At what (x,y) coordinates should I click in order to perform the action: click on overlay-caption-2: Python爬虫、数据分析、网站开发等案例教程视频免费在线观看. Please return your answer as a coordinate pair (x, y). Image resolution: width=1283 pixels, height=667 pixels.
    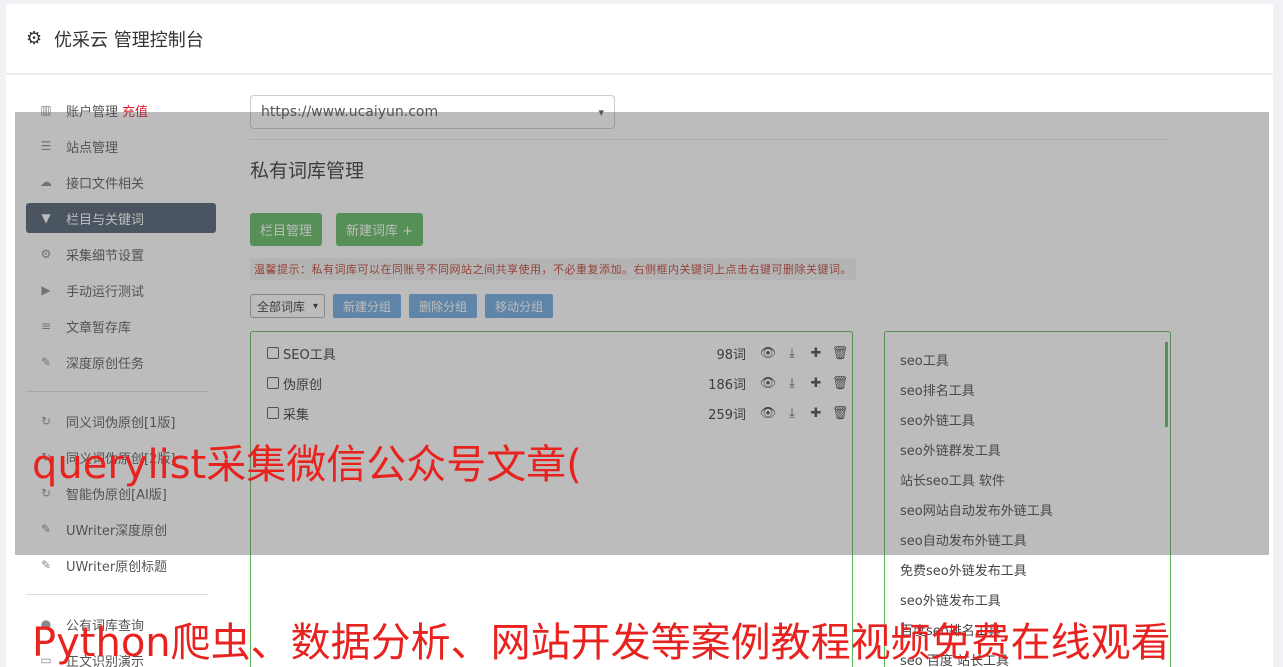
    Looking at the image, I should click on (601, 643).